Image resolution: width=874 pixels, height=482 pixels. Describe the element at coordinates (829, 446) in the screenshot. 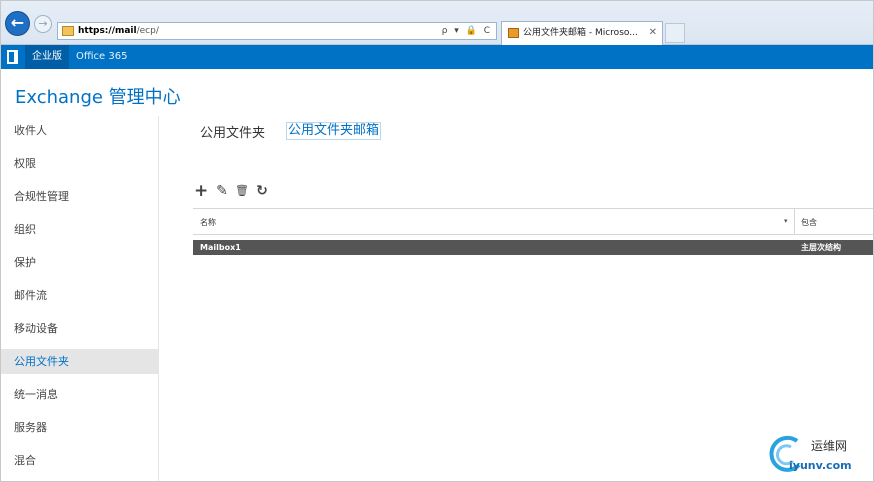

I see `watermark-text-cn: 运维网` at that location.